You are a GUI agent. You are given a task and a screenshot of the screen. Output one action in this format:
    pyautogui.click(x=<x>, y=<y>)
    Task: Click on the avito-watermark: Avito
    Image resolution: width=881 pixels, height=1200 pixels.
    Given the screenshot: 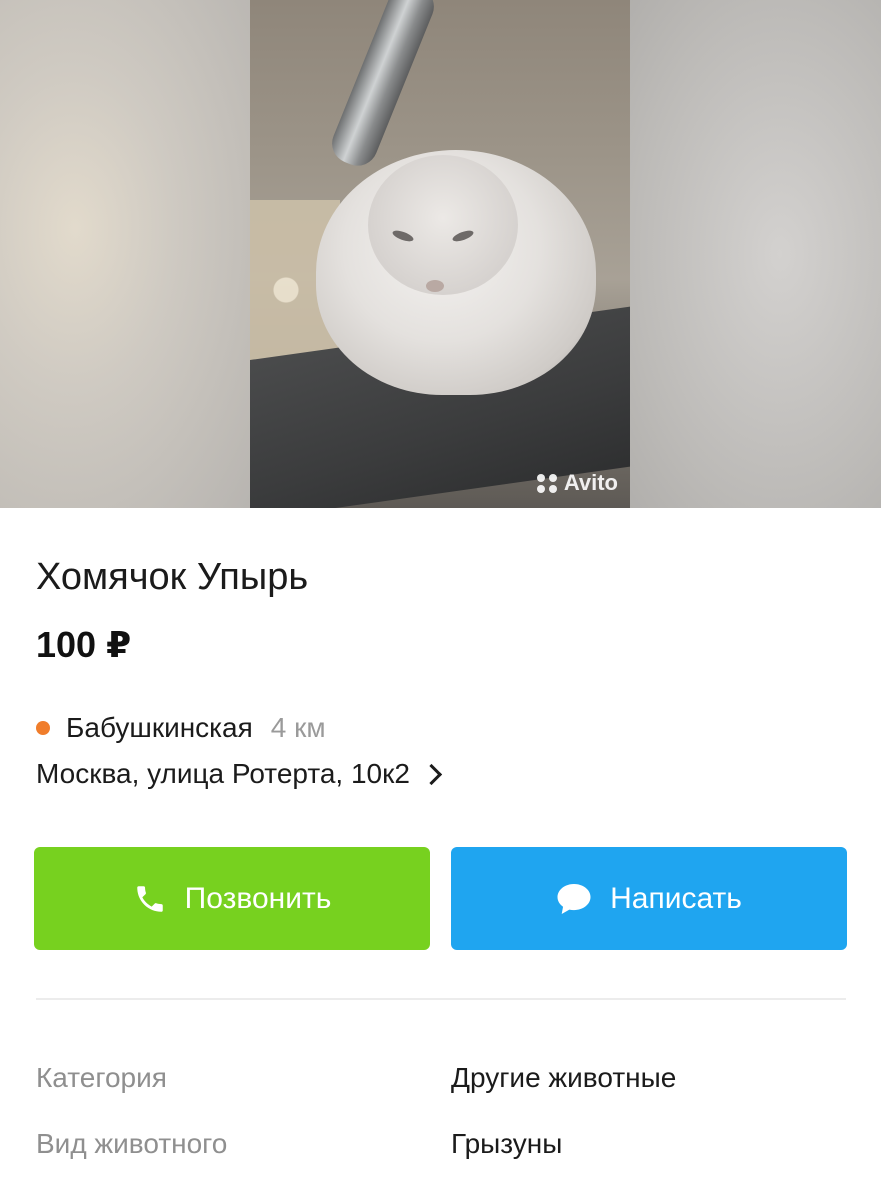 What is the action you would take?
    pyautogui.click(x=577, y=483)
    